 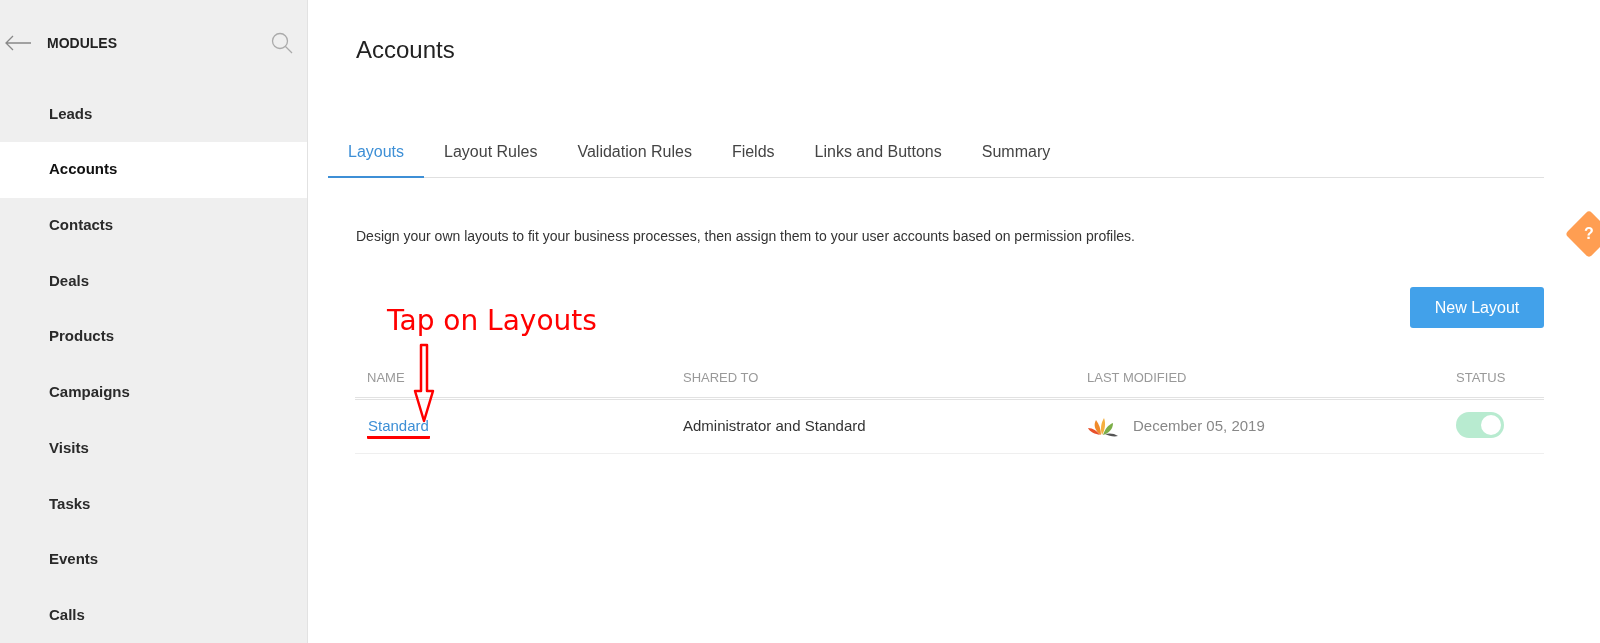 I want to click on column-header: STATUS, so click(x=1481, y=377).